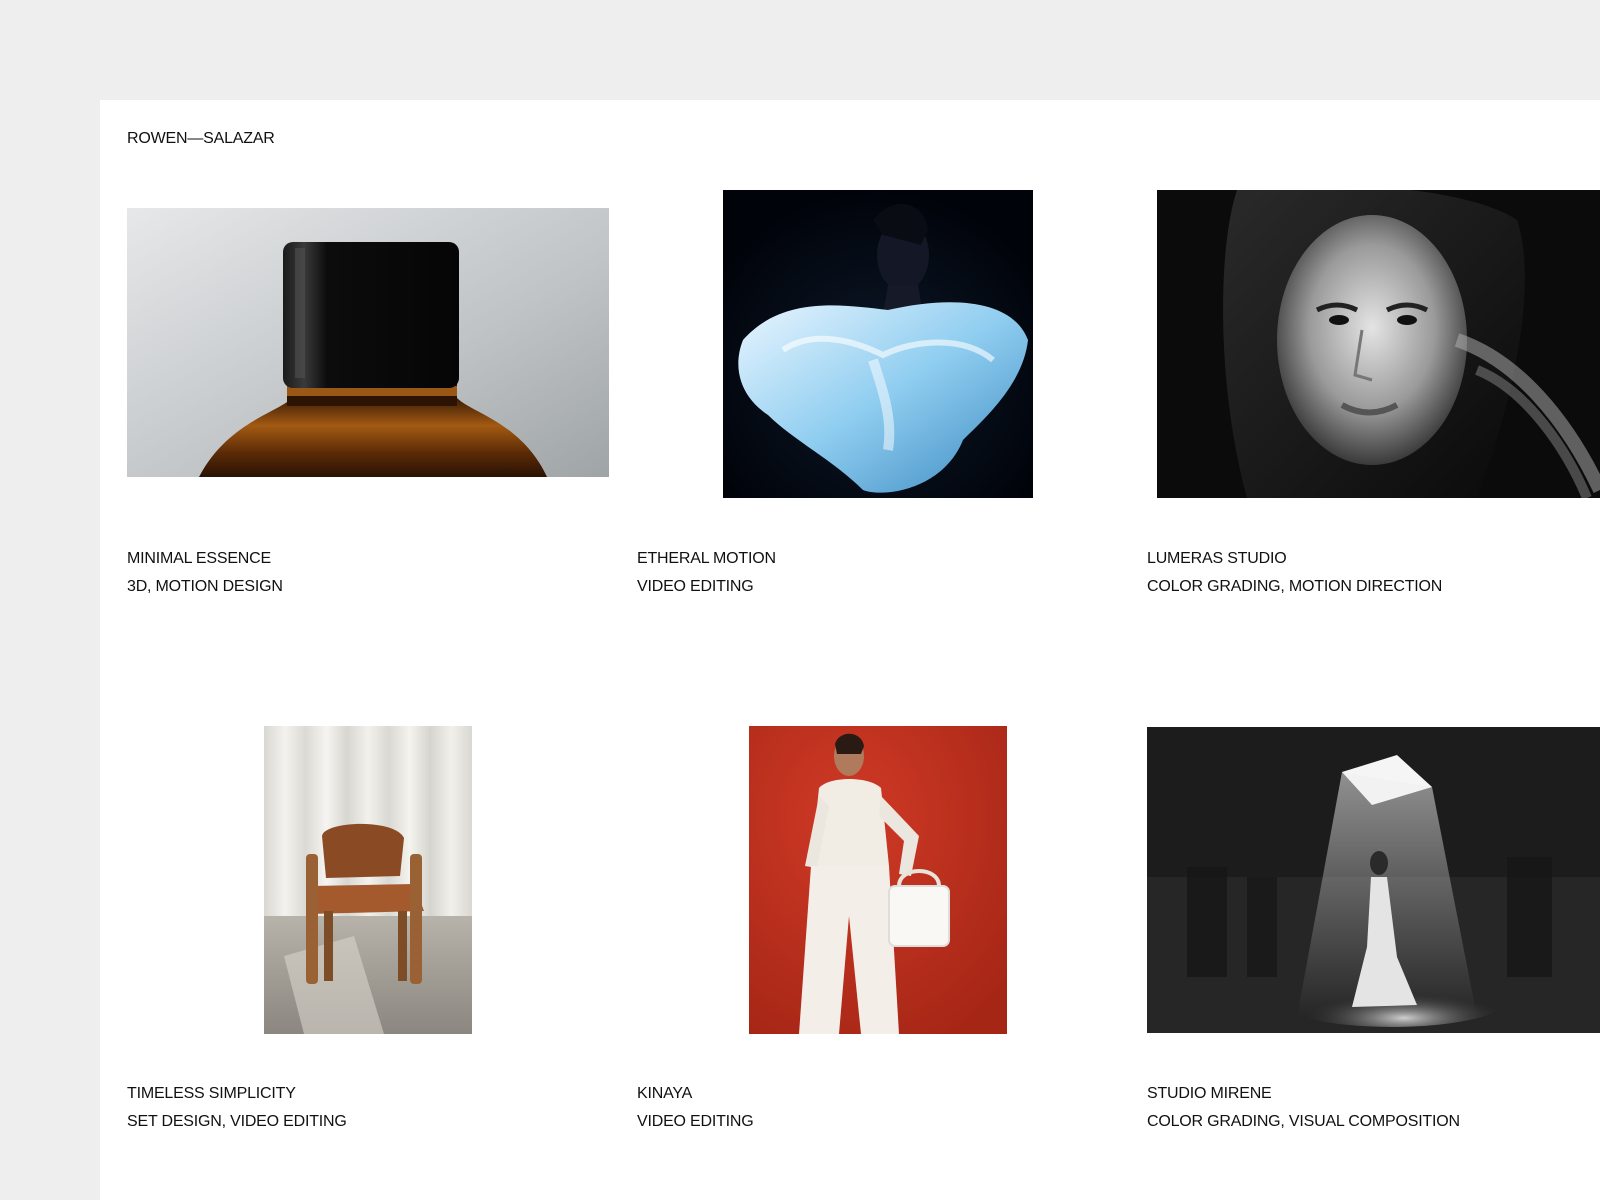 The image size is (1600, 1200). Describe the element at coordinates (367, 559) in the screenshot. I see `project-title: MINIMAL ESSENCE` at that location.